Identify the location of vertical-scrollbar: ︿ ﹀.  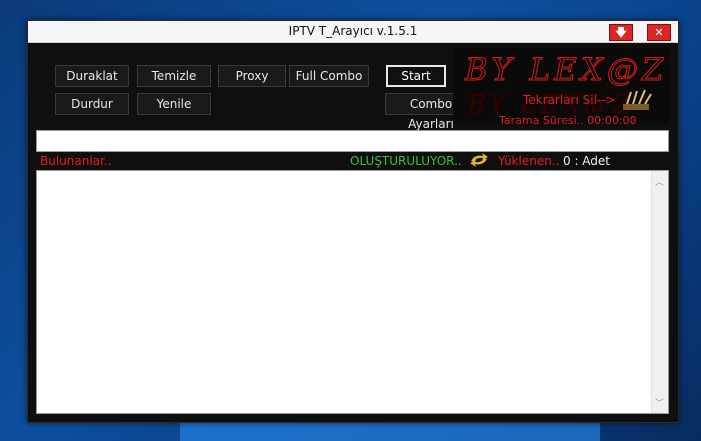
(659, 292).